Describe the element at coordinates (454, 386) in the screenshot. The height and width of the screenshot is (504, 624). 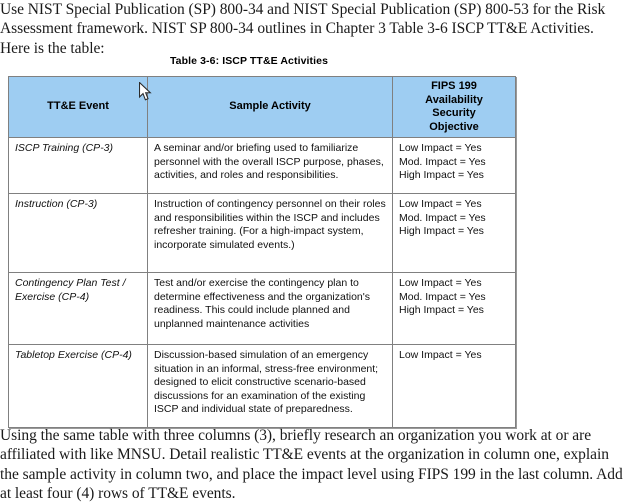
I see `cell-fips-objective: Low Impact = Yes` at that location.